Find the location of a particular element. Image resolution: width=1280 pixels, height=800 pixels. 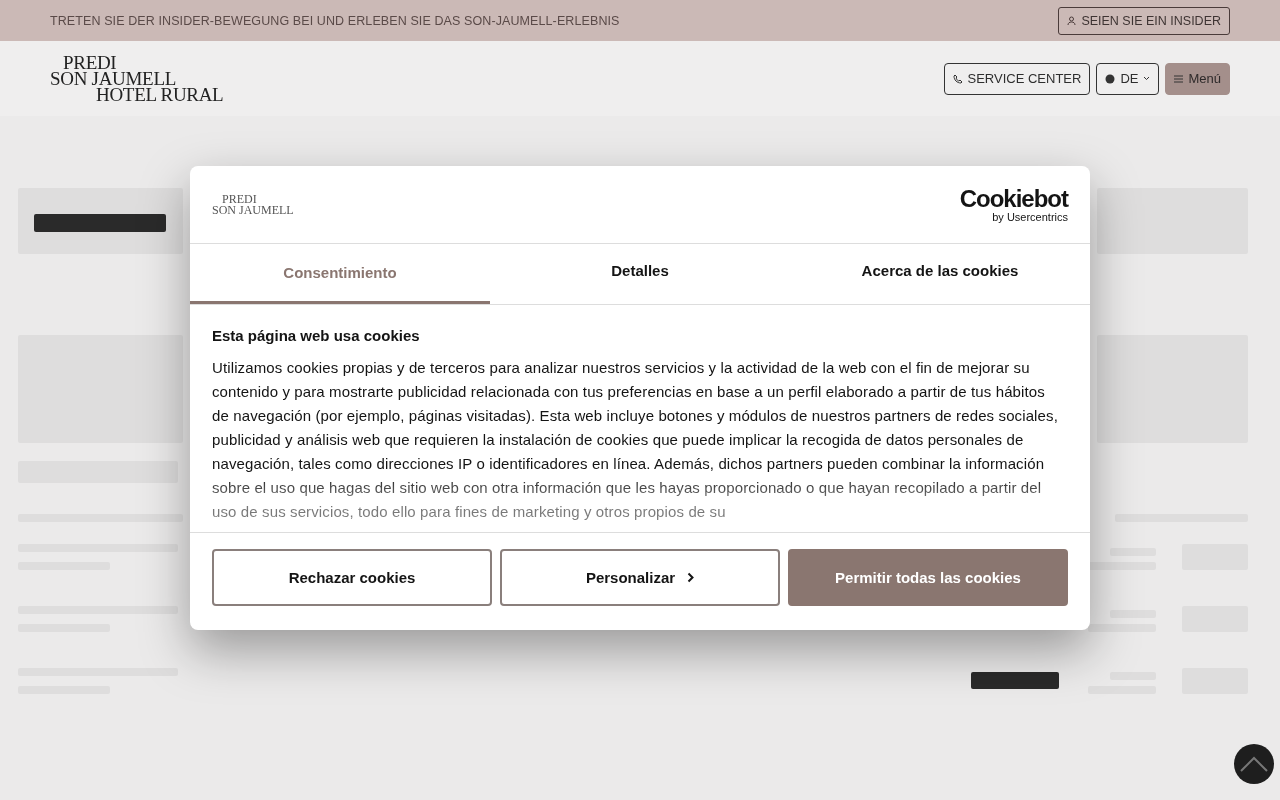

menu-button: Menú is located at coordinates (1197, 78).